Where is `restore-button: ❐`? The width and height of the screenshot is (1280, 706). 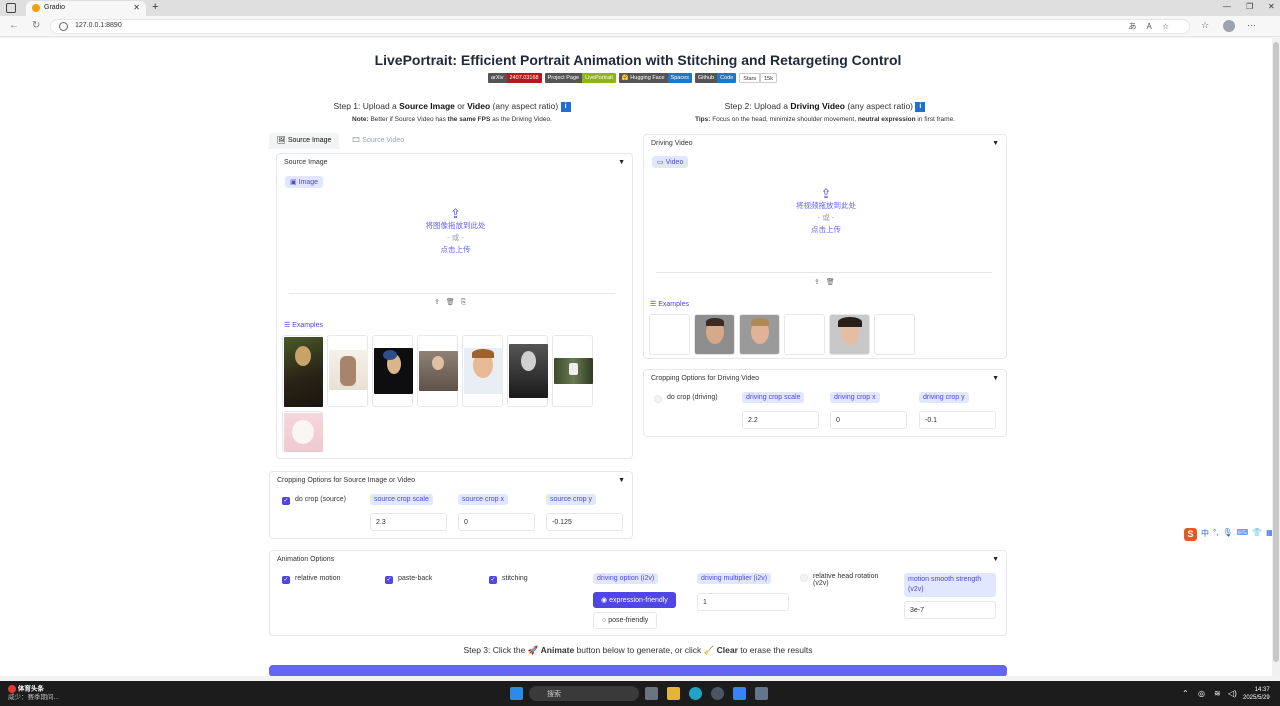 restore-button: ❐ is located at coordinates (1249, 6).